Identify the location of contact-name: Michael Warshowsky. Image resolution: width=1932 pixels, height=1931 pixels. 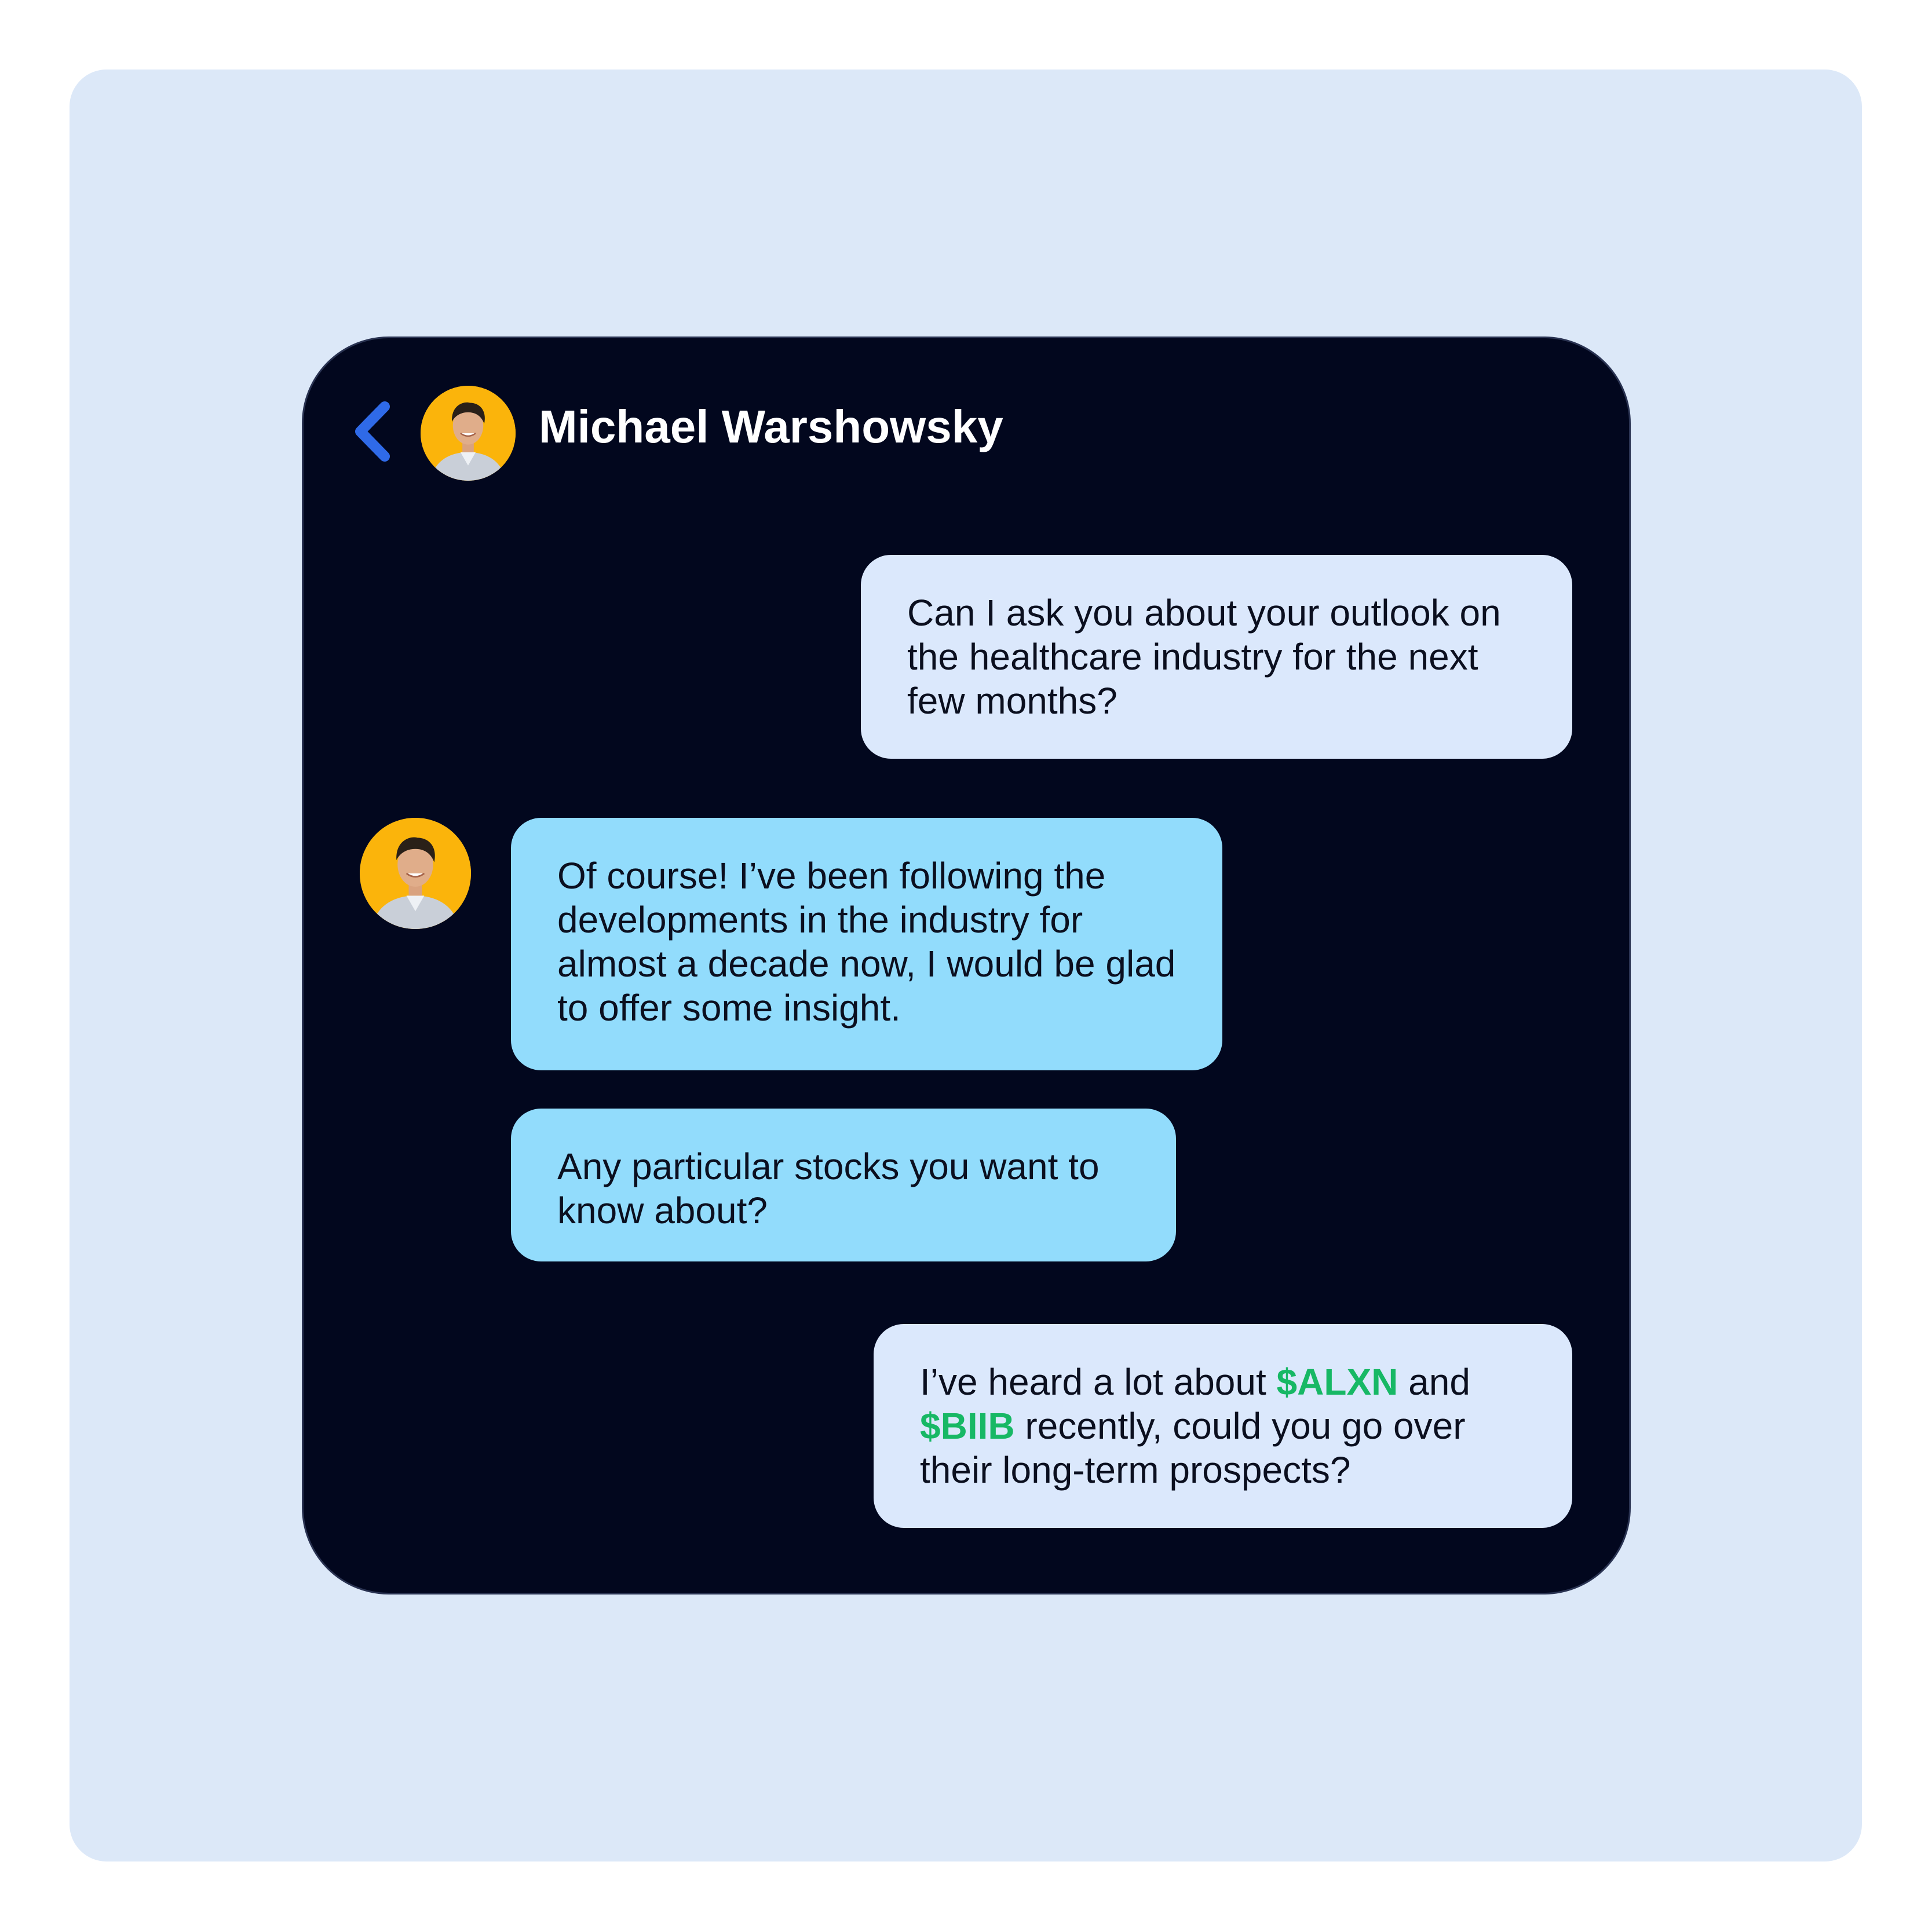
(771, 427).